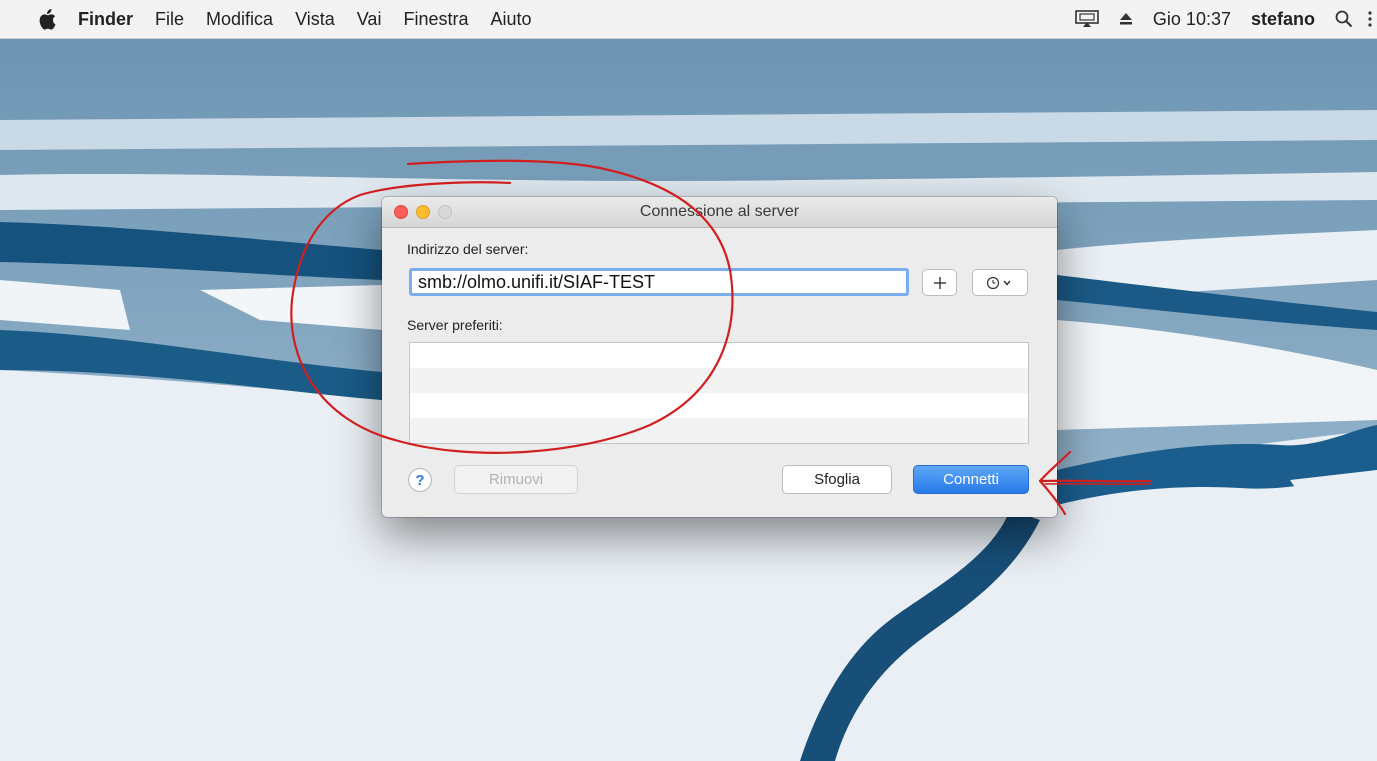  What do you see at coordinates (1192, 19) in the screenshot?
I see `menu-clock: Gio 10:37` at bounding box center [1192, 19].